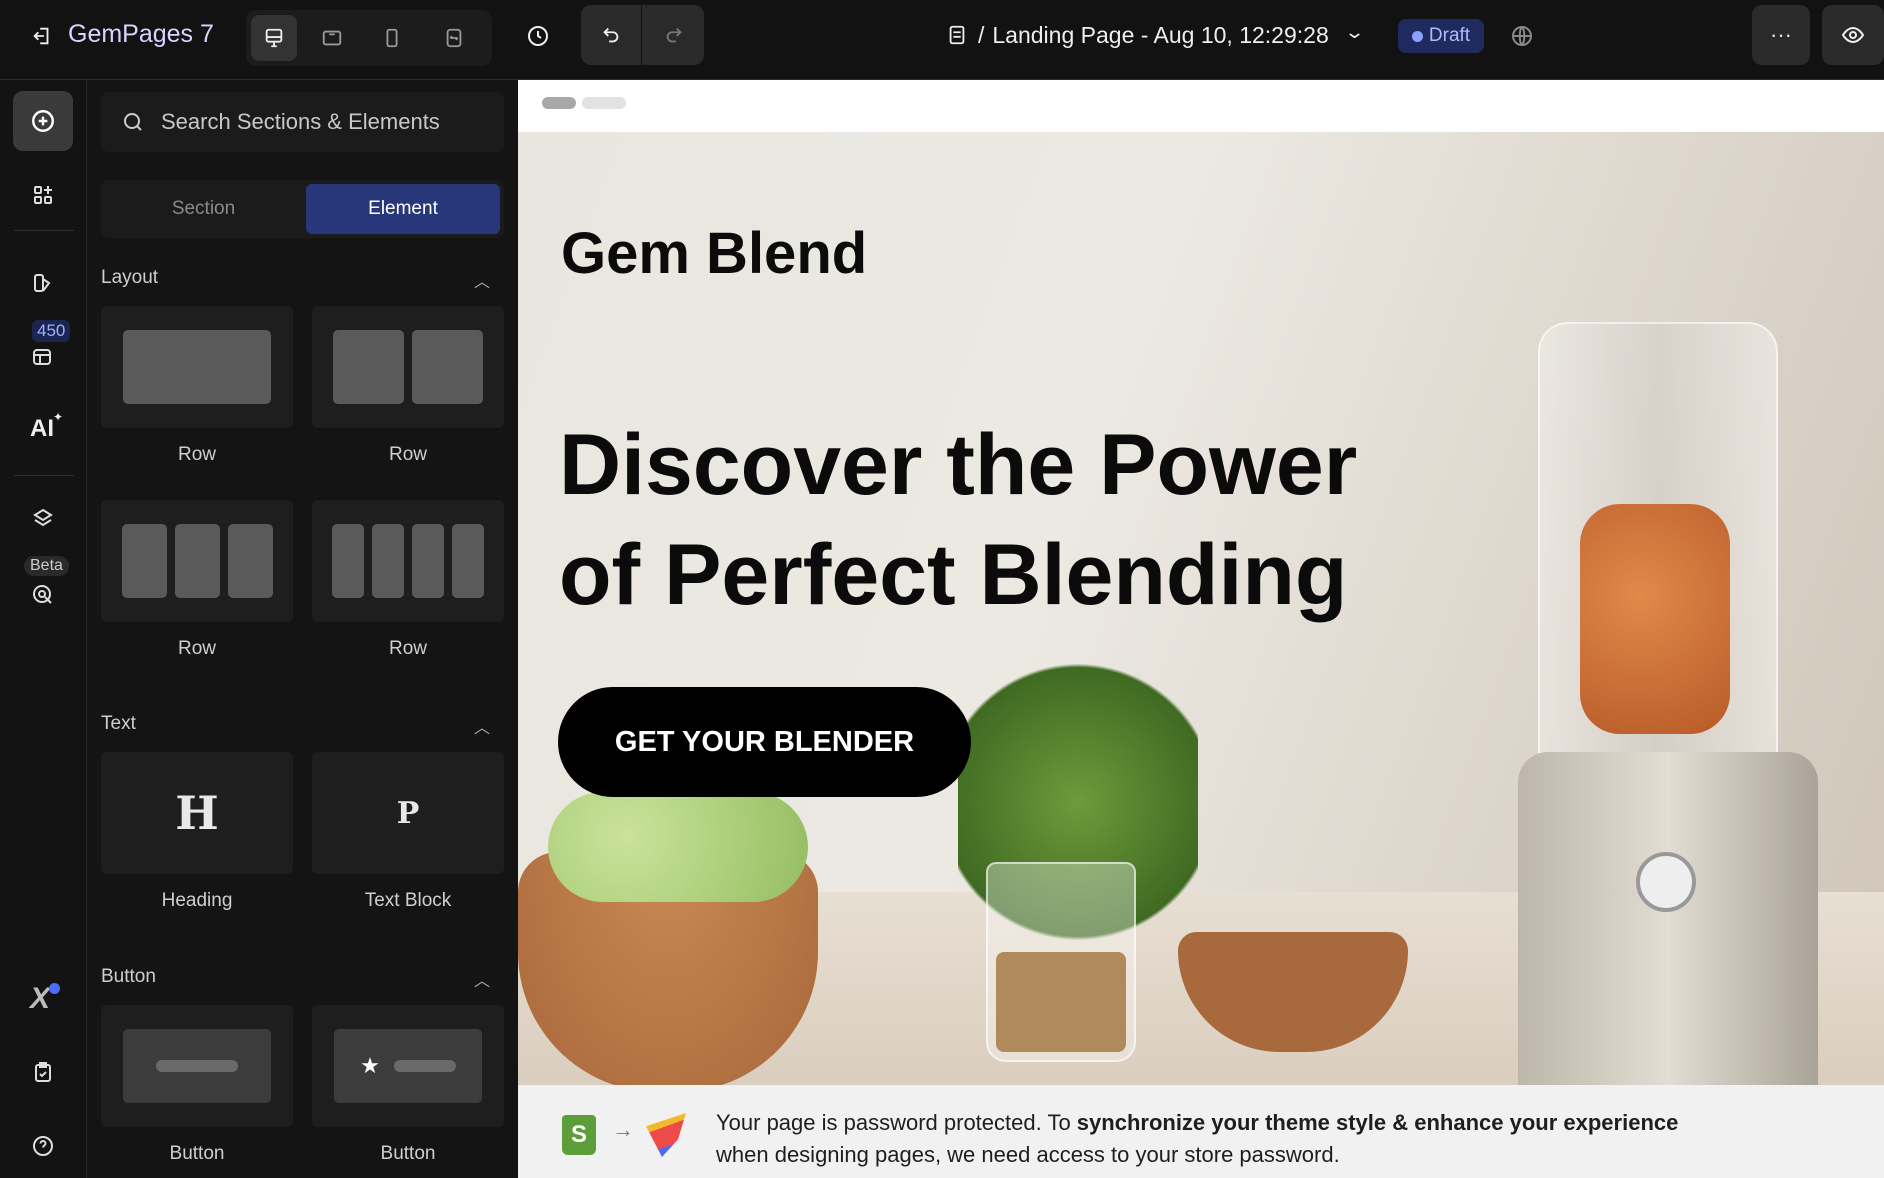  What do you see at coordinates (1658, 542) in the screenshot?
I see `blender-jar-image` at bounding box center [1658, 542].